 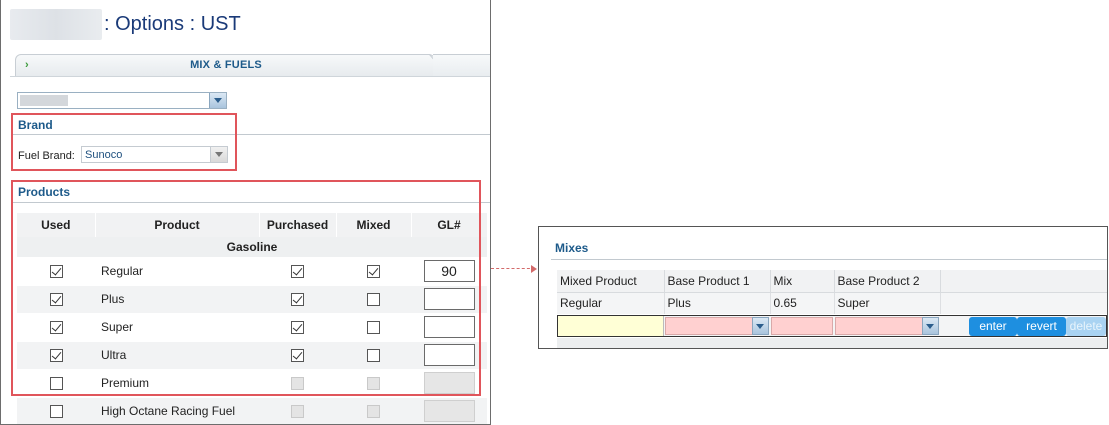 I want to click on purchased-checkbox, so click(x=297, y=412).